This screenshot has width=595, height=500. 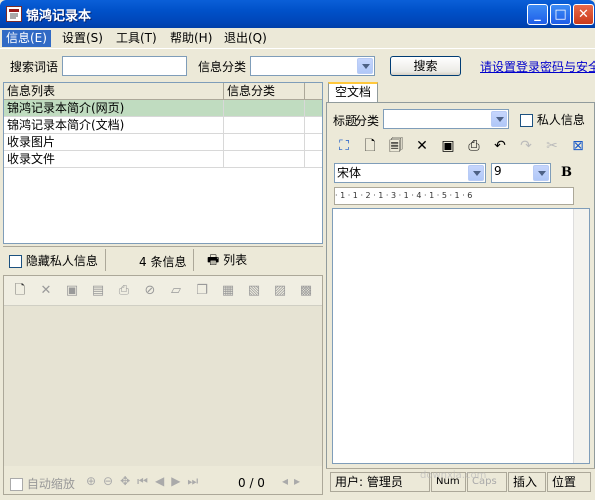 I want to click on maximize-icon: □, so click(x=560, y=14).